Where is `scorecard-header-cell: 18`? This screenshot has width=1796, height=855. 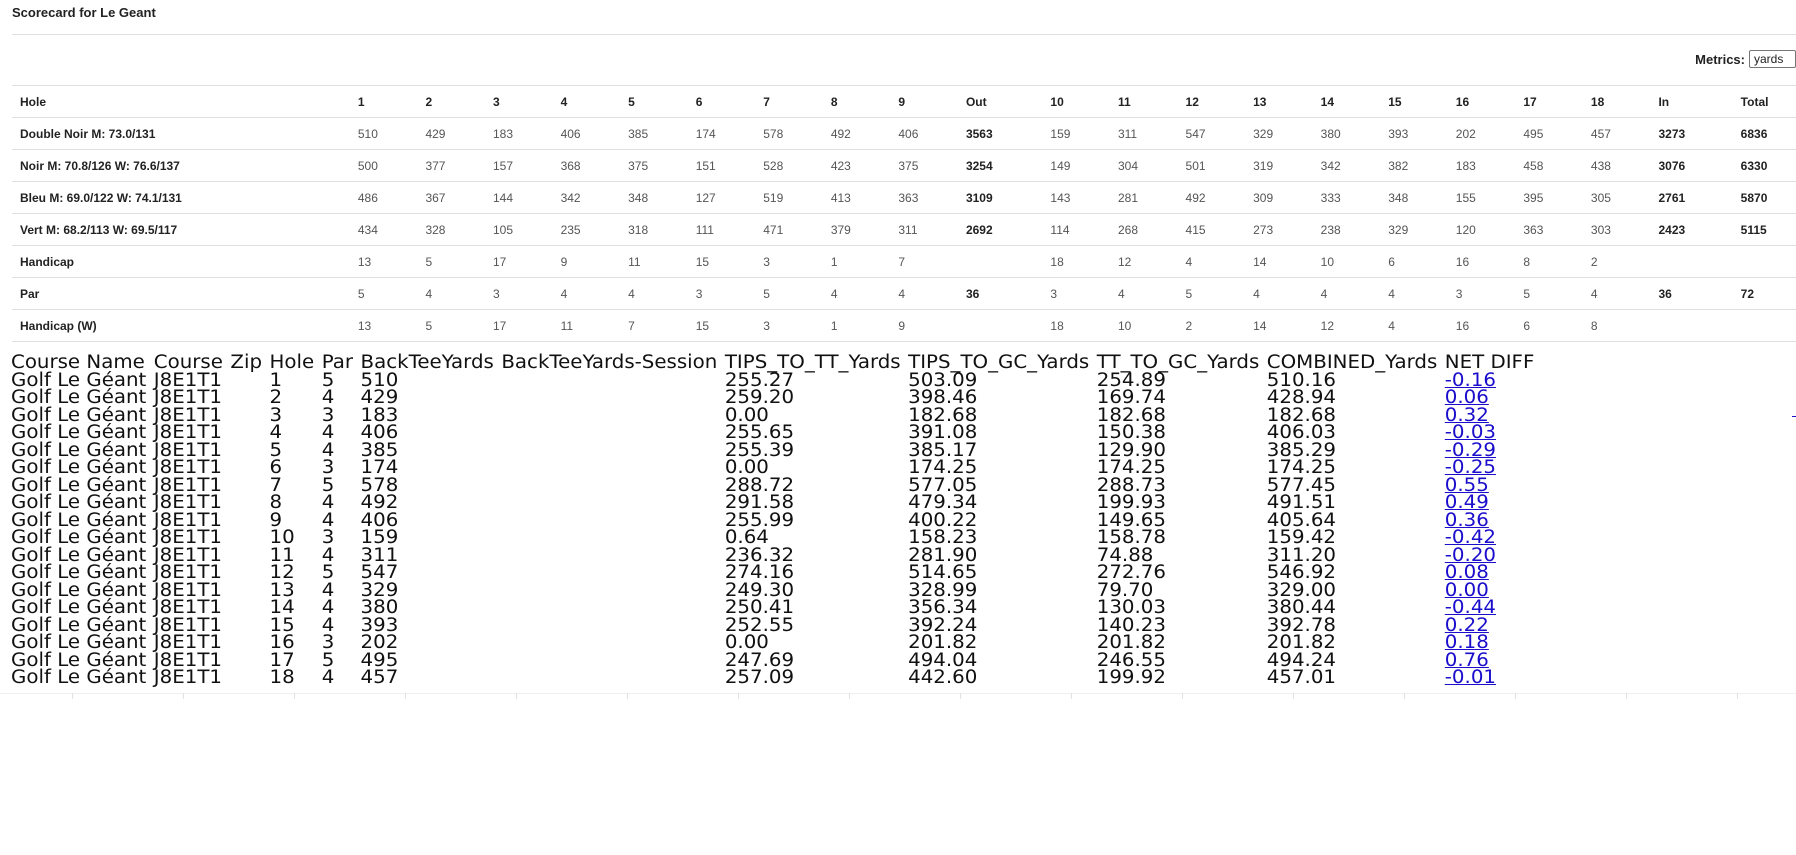 scorecard-header-cell: 18 is located at coordinates (1616, 101).